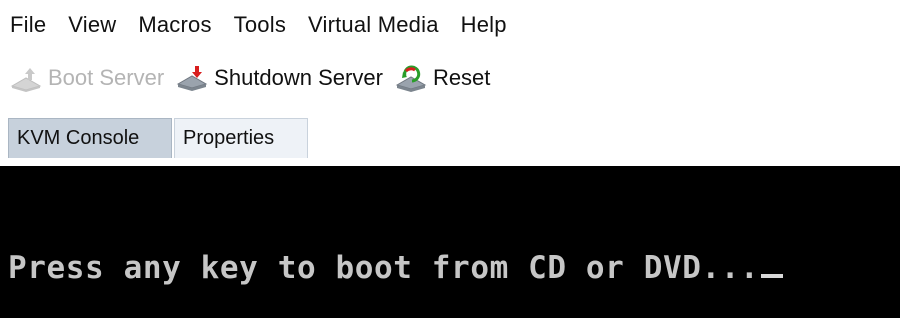 The height and width of the screenshot is (318, 900). I want to click on menu-tools: Tools, so click(260, 25).